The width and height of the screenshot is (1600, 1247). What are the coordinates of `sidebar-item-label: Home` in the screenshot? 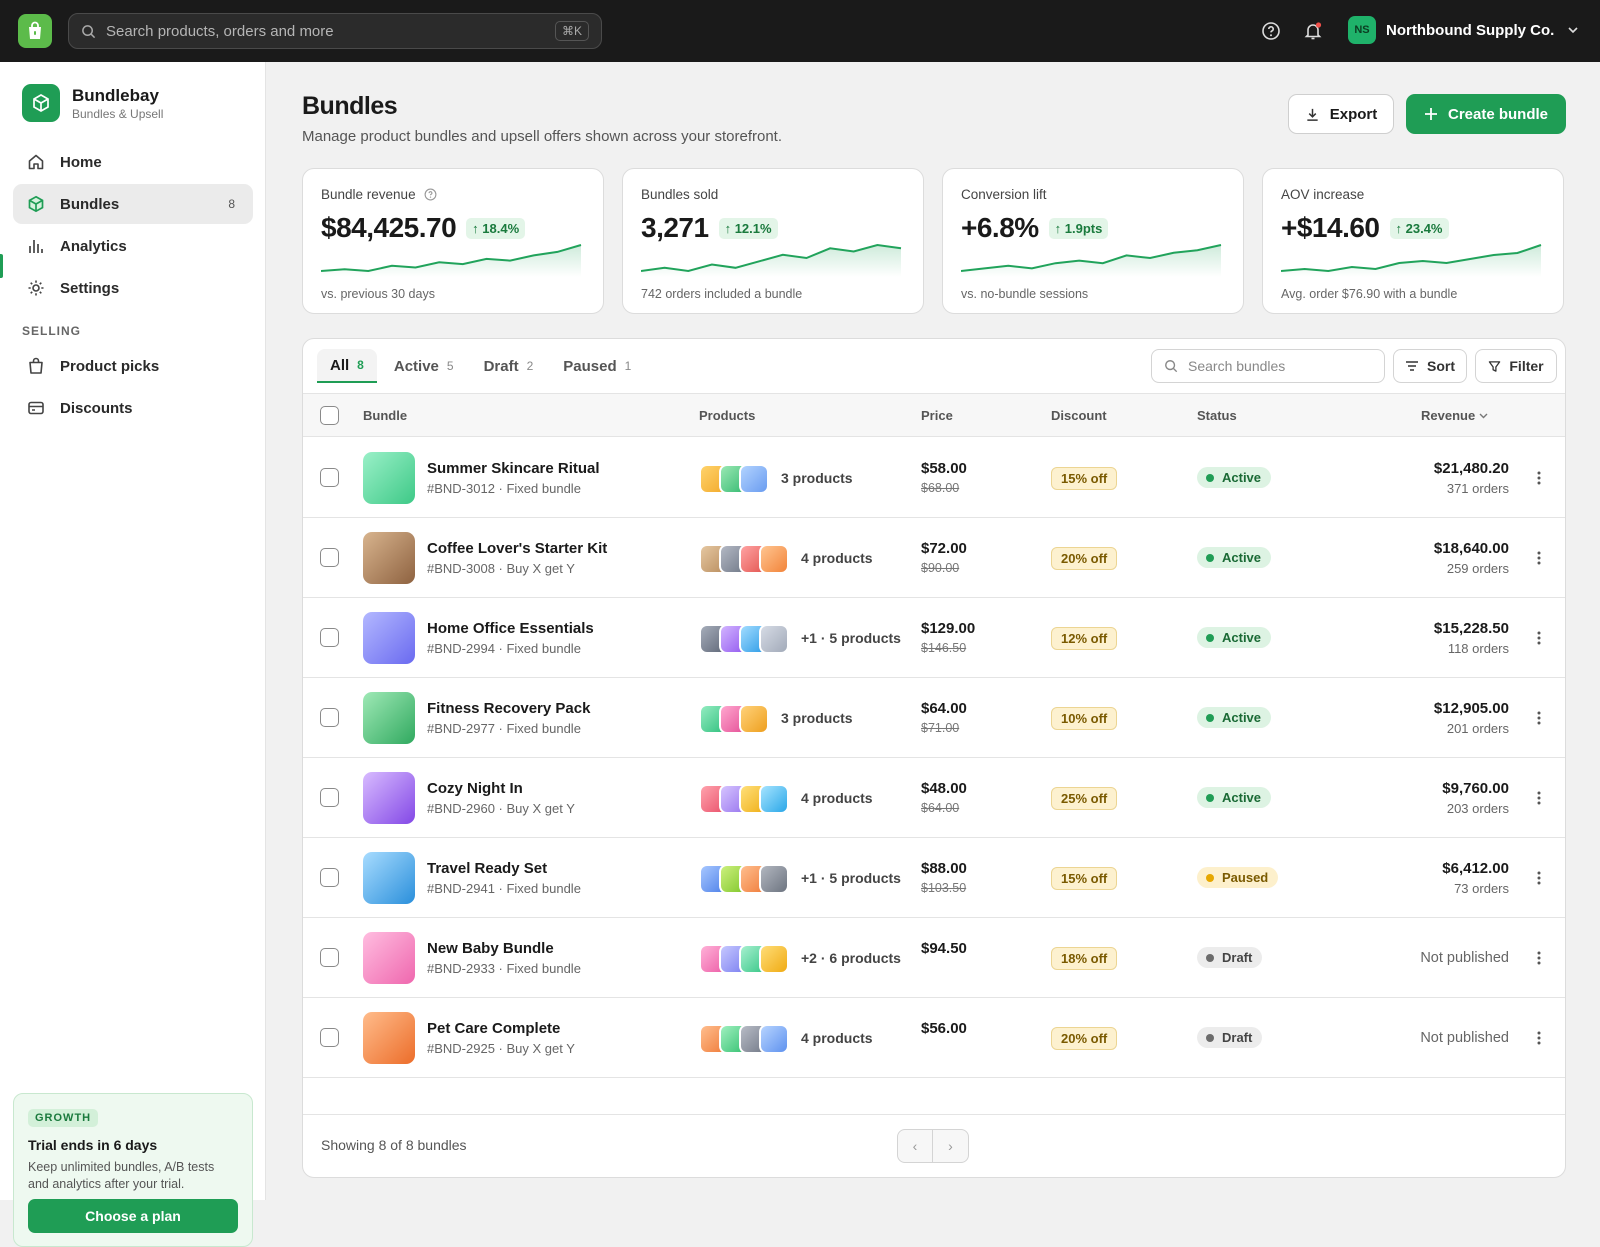 It's located at (81, 162).